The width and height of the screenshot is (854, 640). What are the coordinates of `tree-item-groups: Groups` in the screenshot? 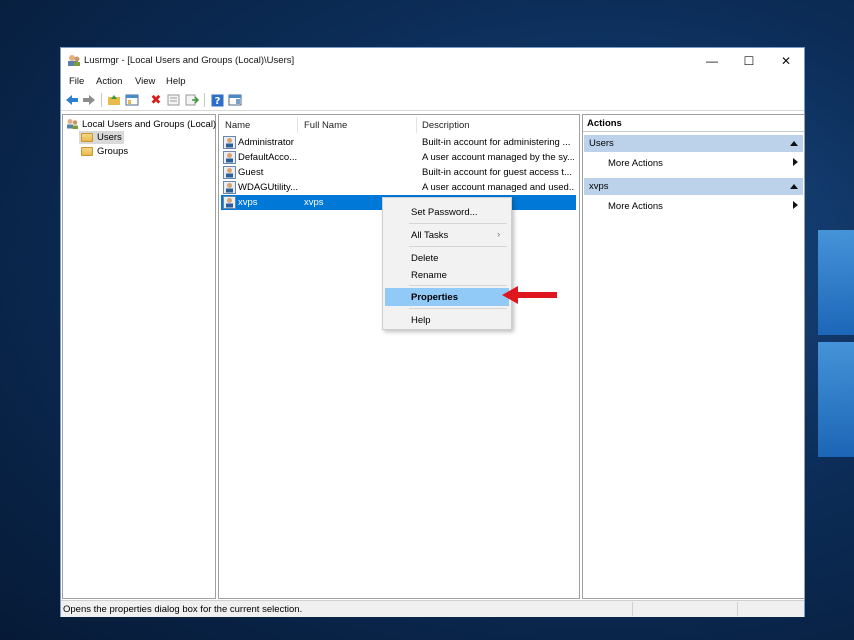 It's located at (104, 151).